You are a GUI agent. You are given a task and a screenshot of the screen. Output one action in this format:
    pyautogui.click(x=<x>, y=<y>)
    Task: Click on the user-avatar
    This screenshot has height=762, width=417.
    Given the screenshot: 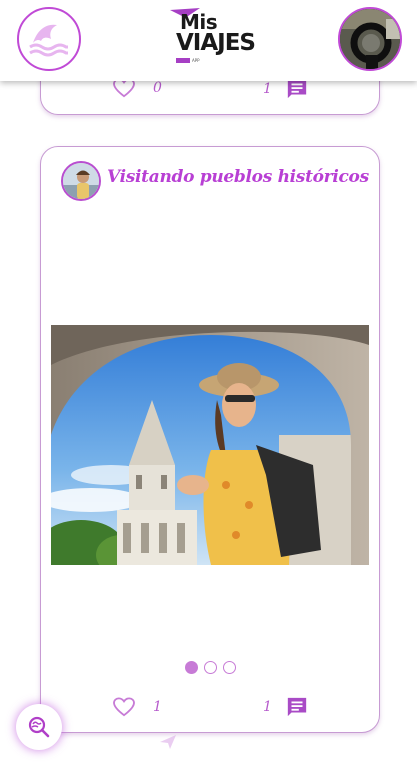 What is the action you would take?
    pyautogui.click(x=370, y=39)
    